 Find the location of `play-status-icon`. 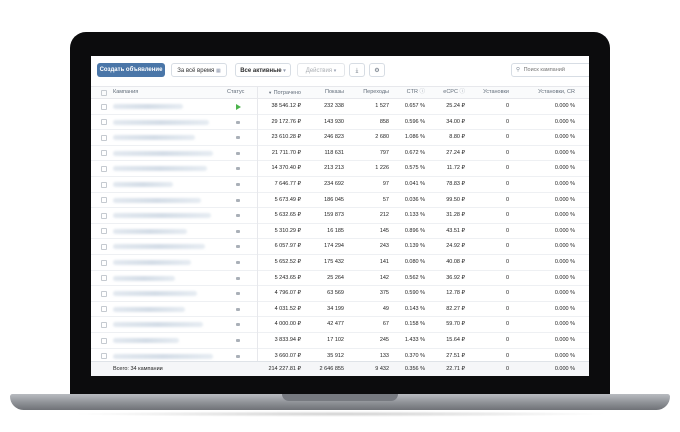

play-status-icon is located at coordinates (238, 106).